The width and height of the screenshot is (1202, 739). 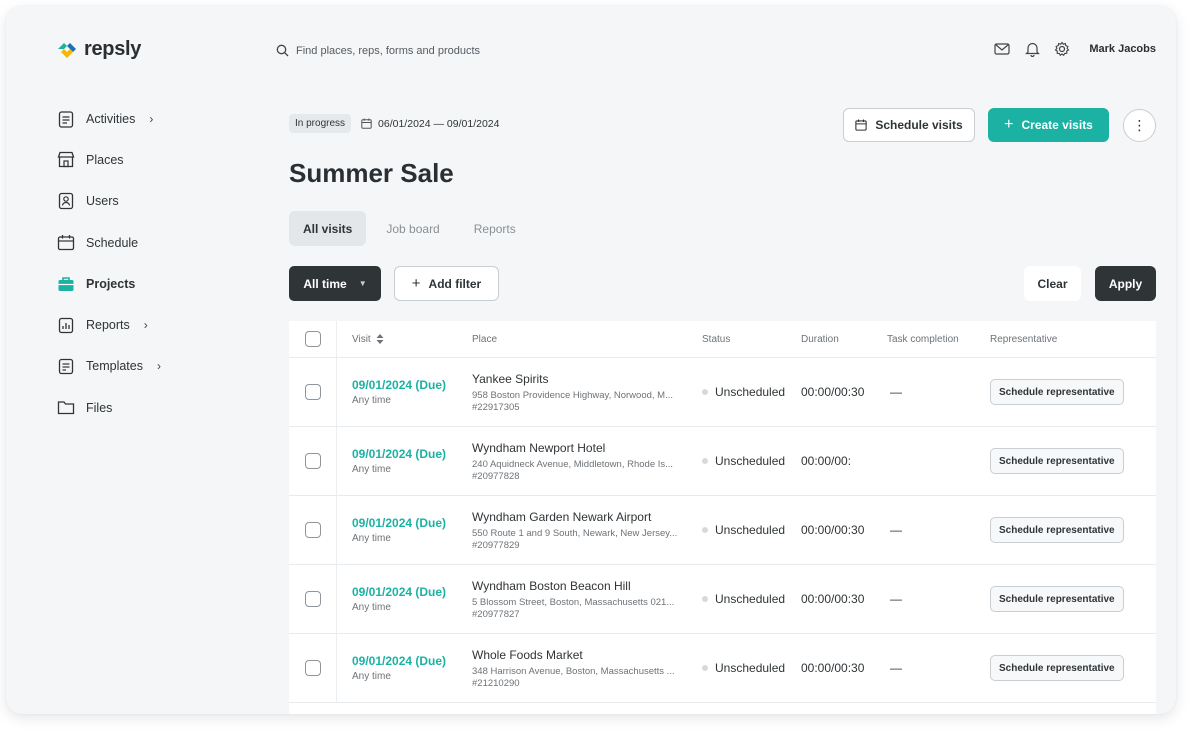 What do you see at coordinates (1032, 49) in the screenshot?
I see `bell-icon` at bounding box center [1032, 49].